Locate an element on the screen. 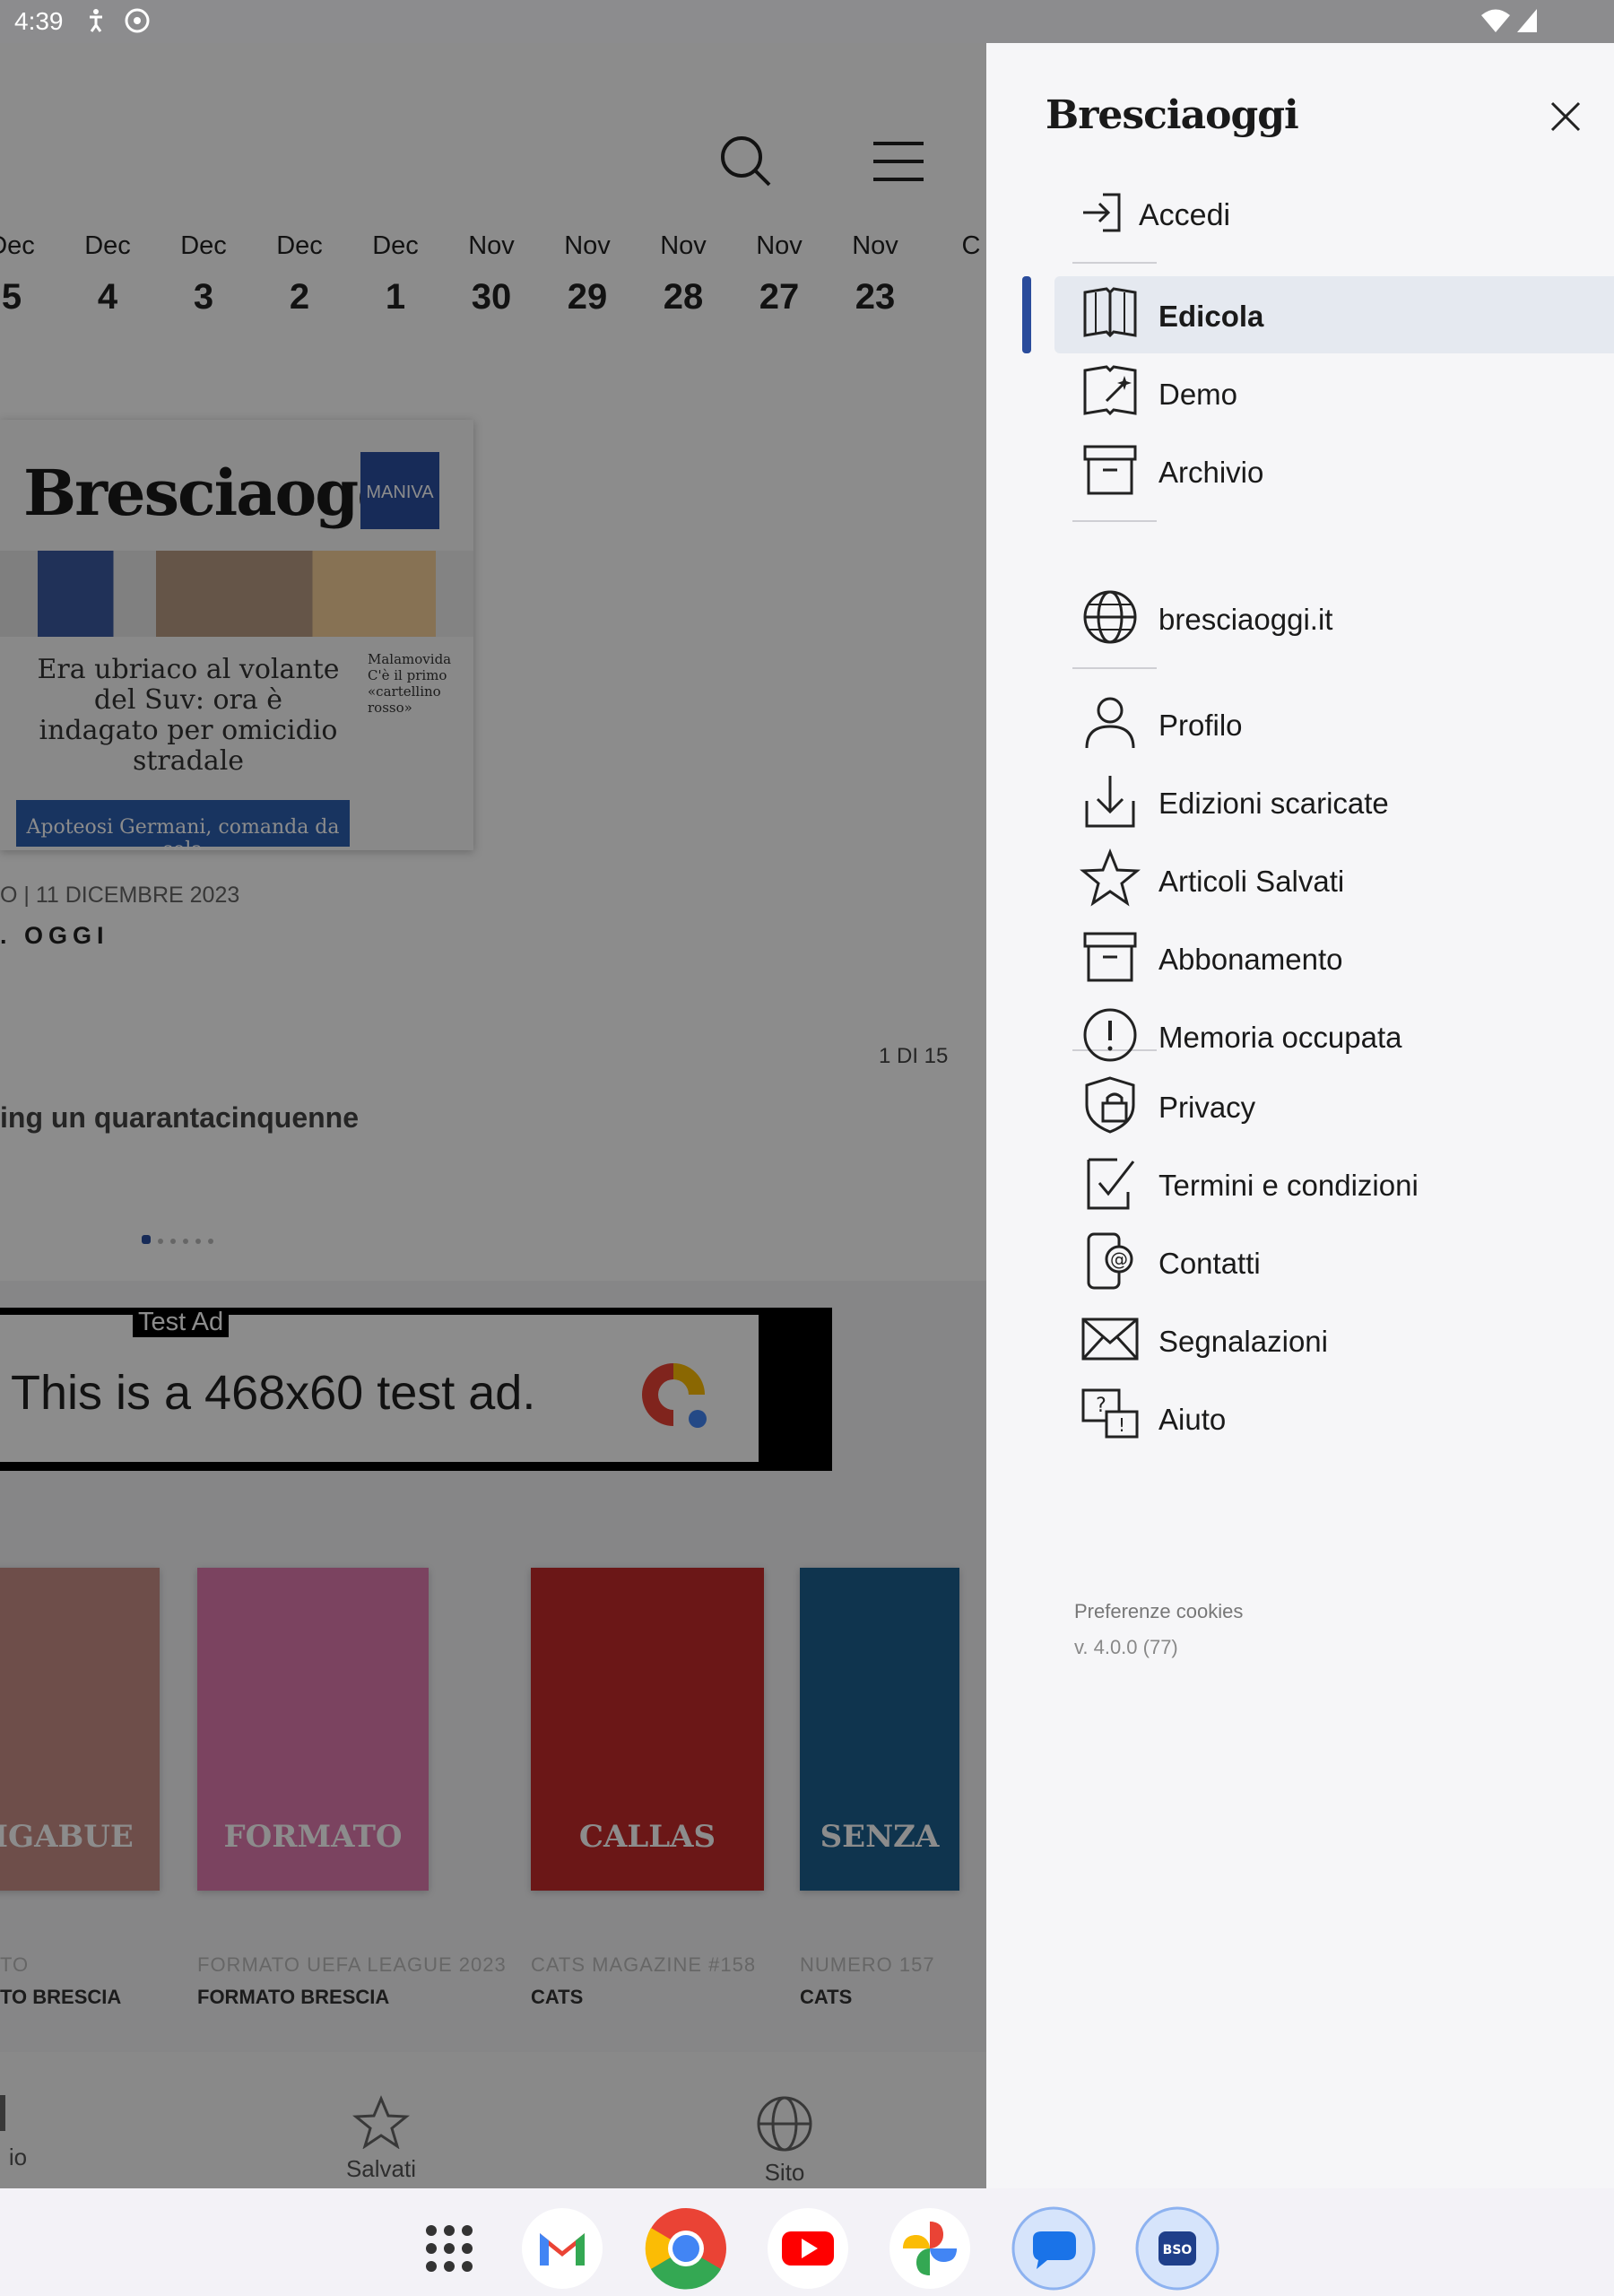 This screenshot has height=2296, width=1614. youtube-icon is located at coordinates (808, 2248).